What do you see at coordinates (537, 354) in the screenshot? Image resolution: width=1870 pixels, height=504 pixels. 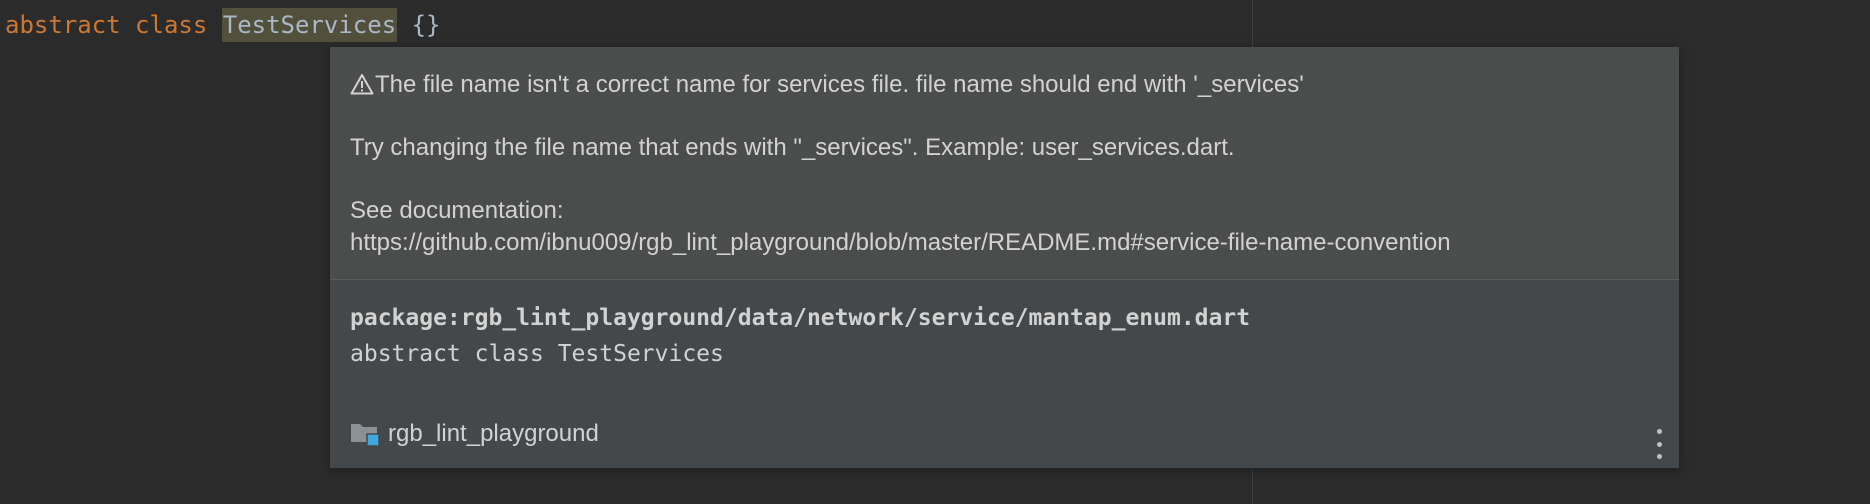 I see `declaration-signature: abstract class TestServices` at bounding box center [537, 354].